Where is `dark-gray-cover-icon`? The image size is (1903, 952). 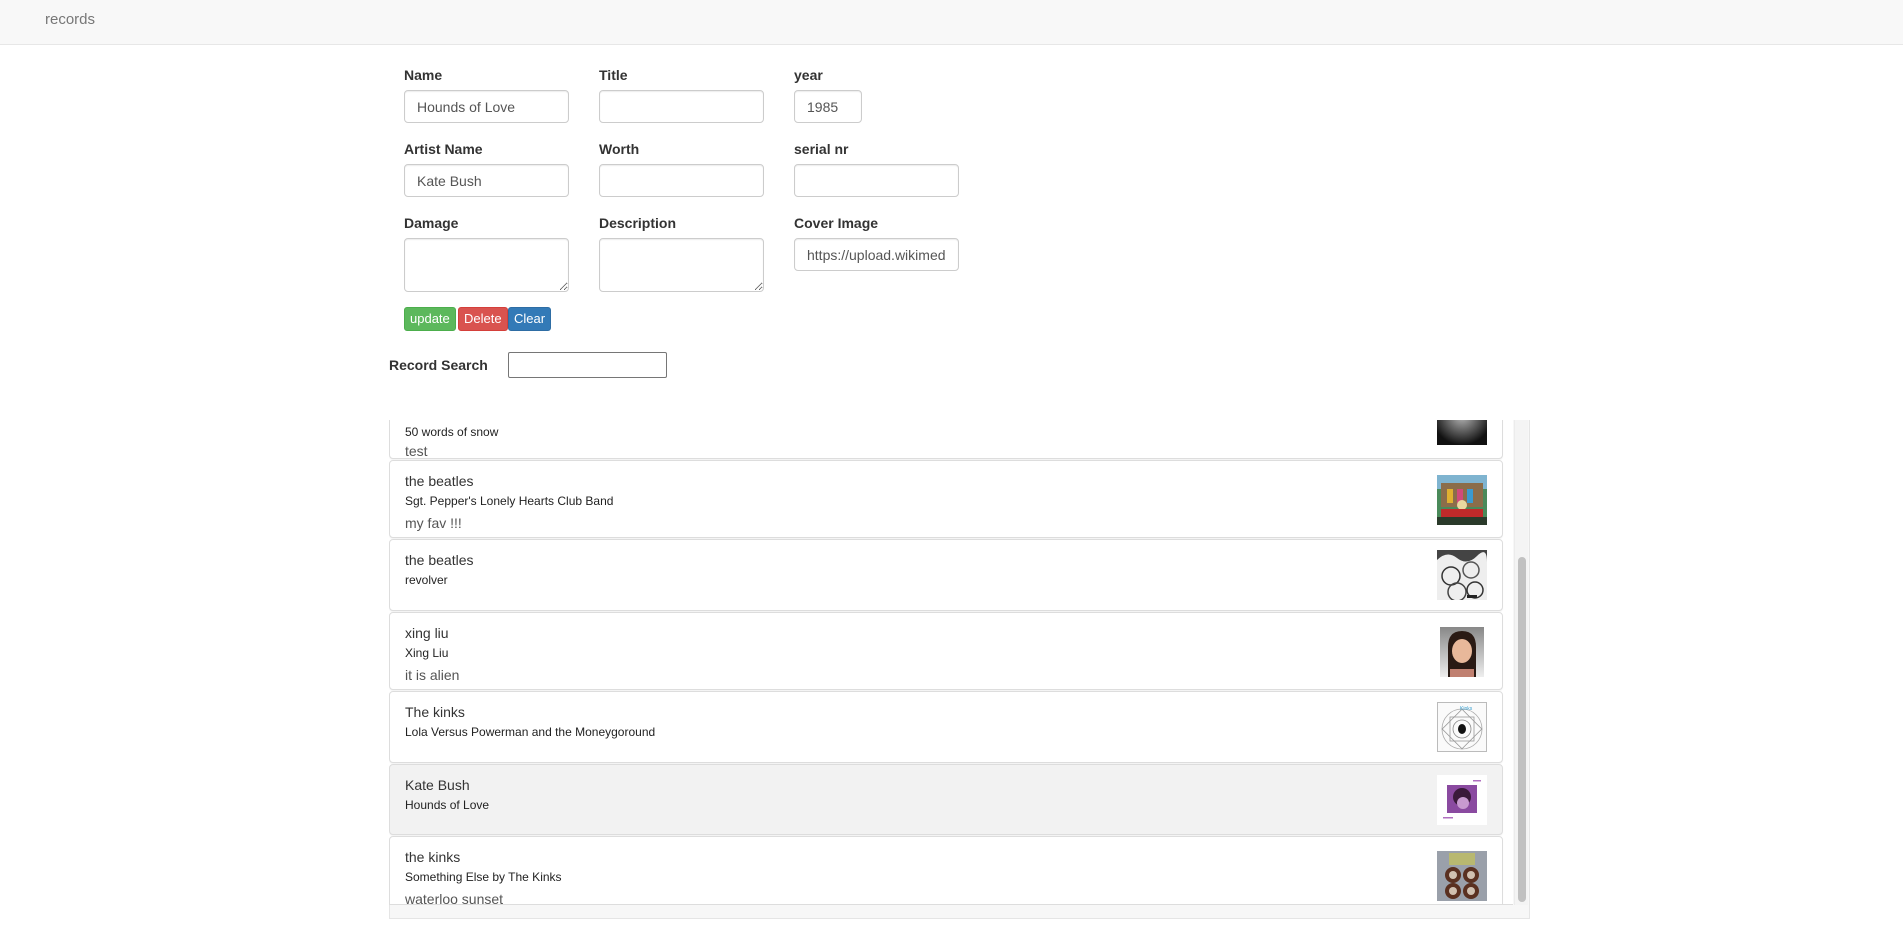
dark-gray-cover-icon is located at coordinates (1462, 432).